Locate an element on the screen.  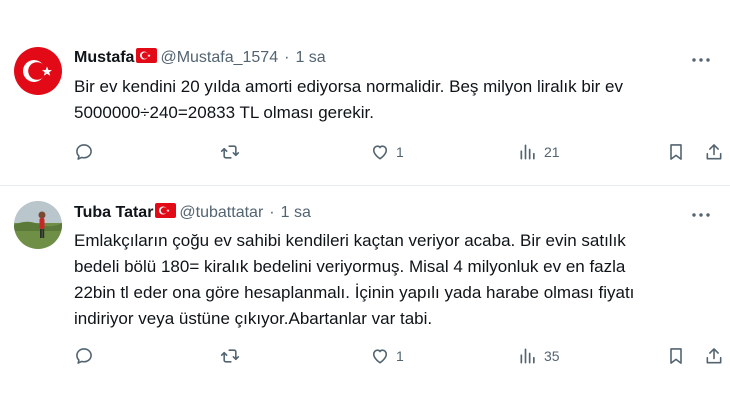
action-bar: 1 21 is located at coordinates (399, 154).